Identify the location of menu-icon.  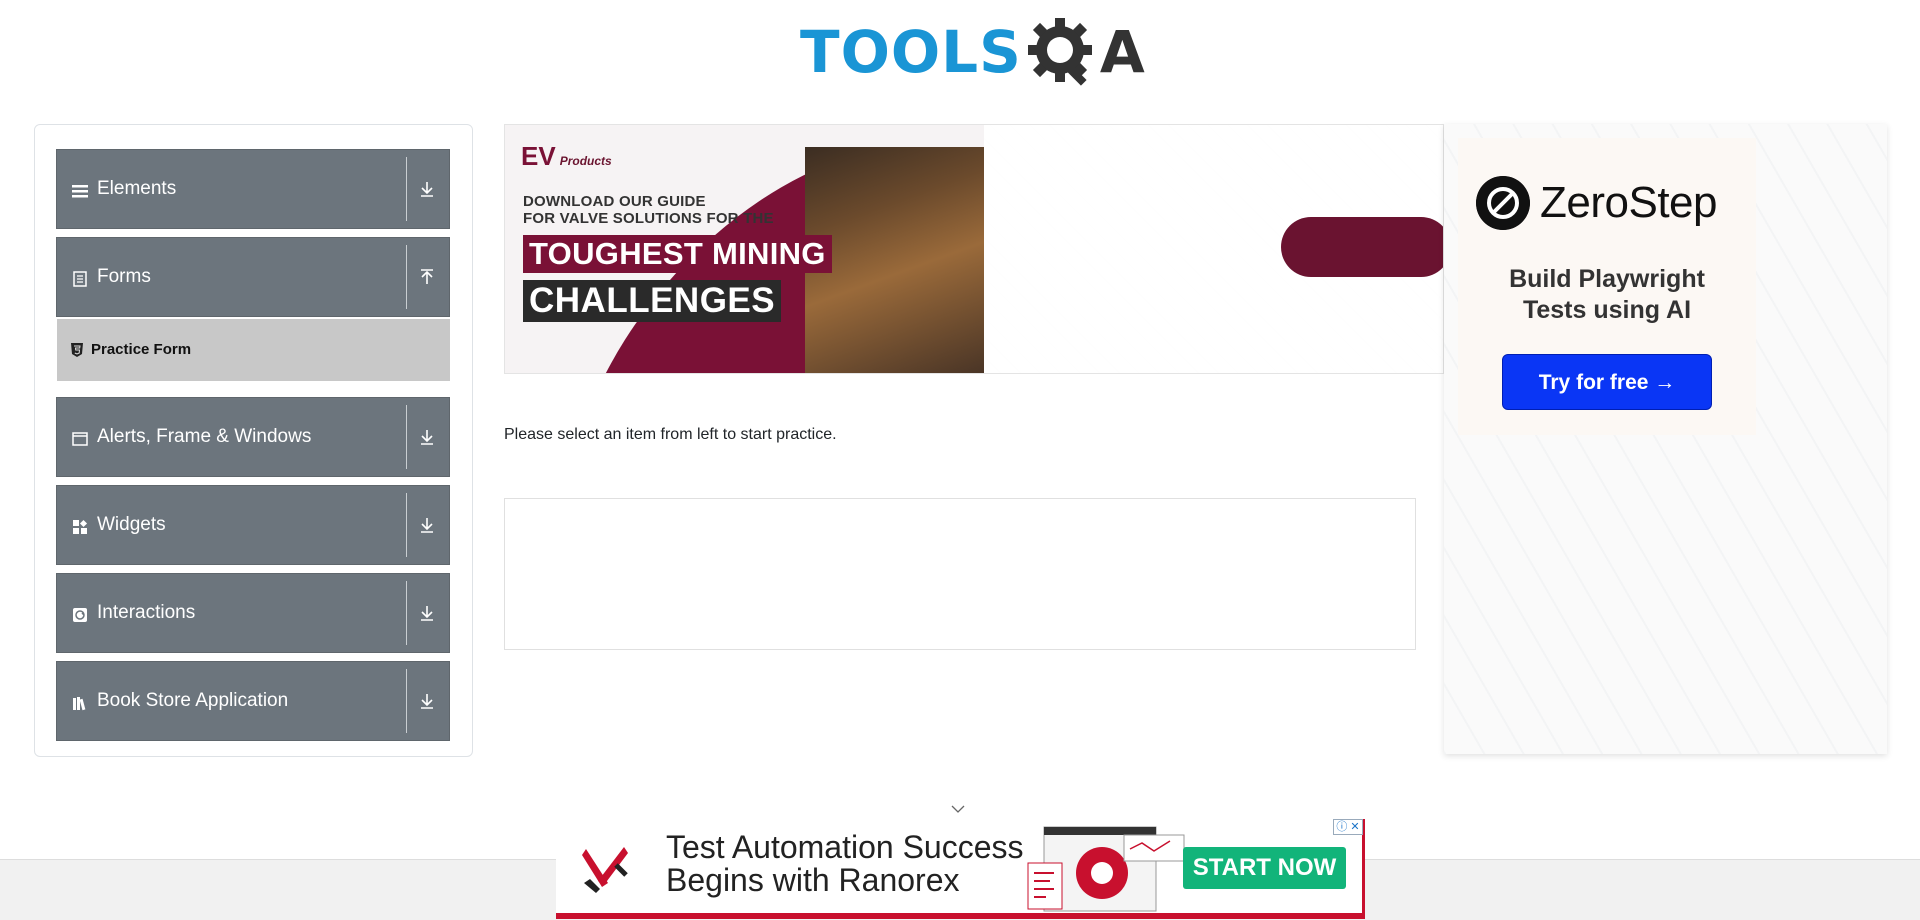
(80, 191).